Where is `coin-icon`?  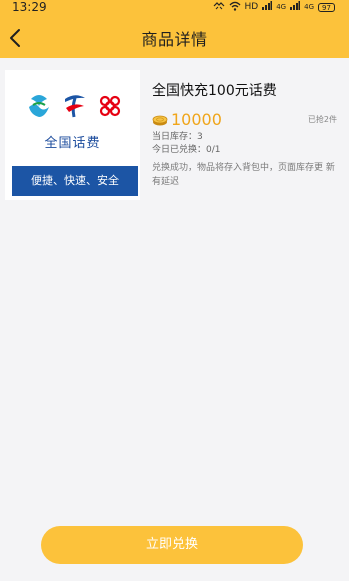 coin-icon is located at coordinates (160, 120).